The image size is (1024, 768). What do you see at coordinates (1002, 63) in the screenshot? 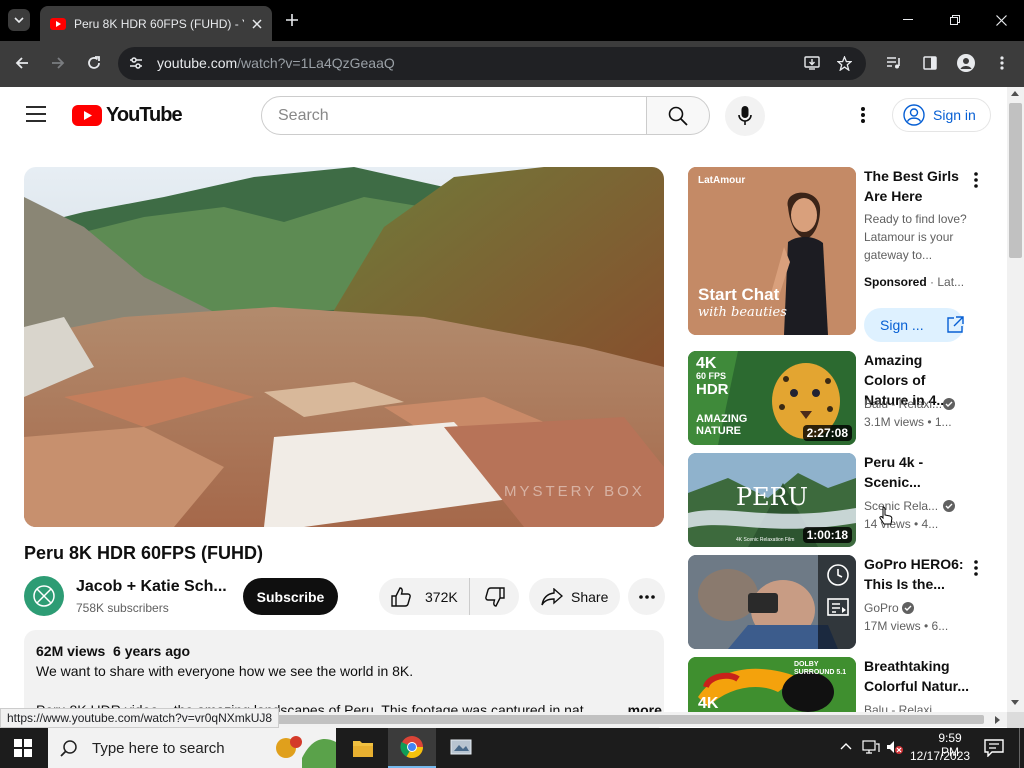
I see `chrome-menu-icon` at bounding box center [1002, 63].